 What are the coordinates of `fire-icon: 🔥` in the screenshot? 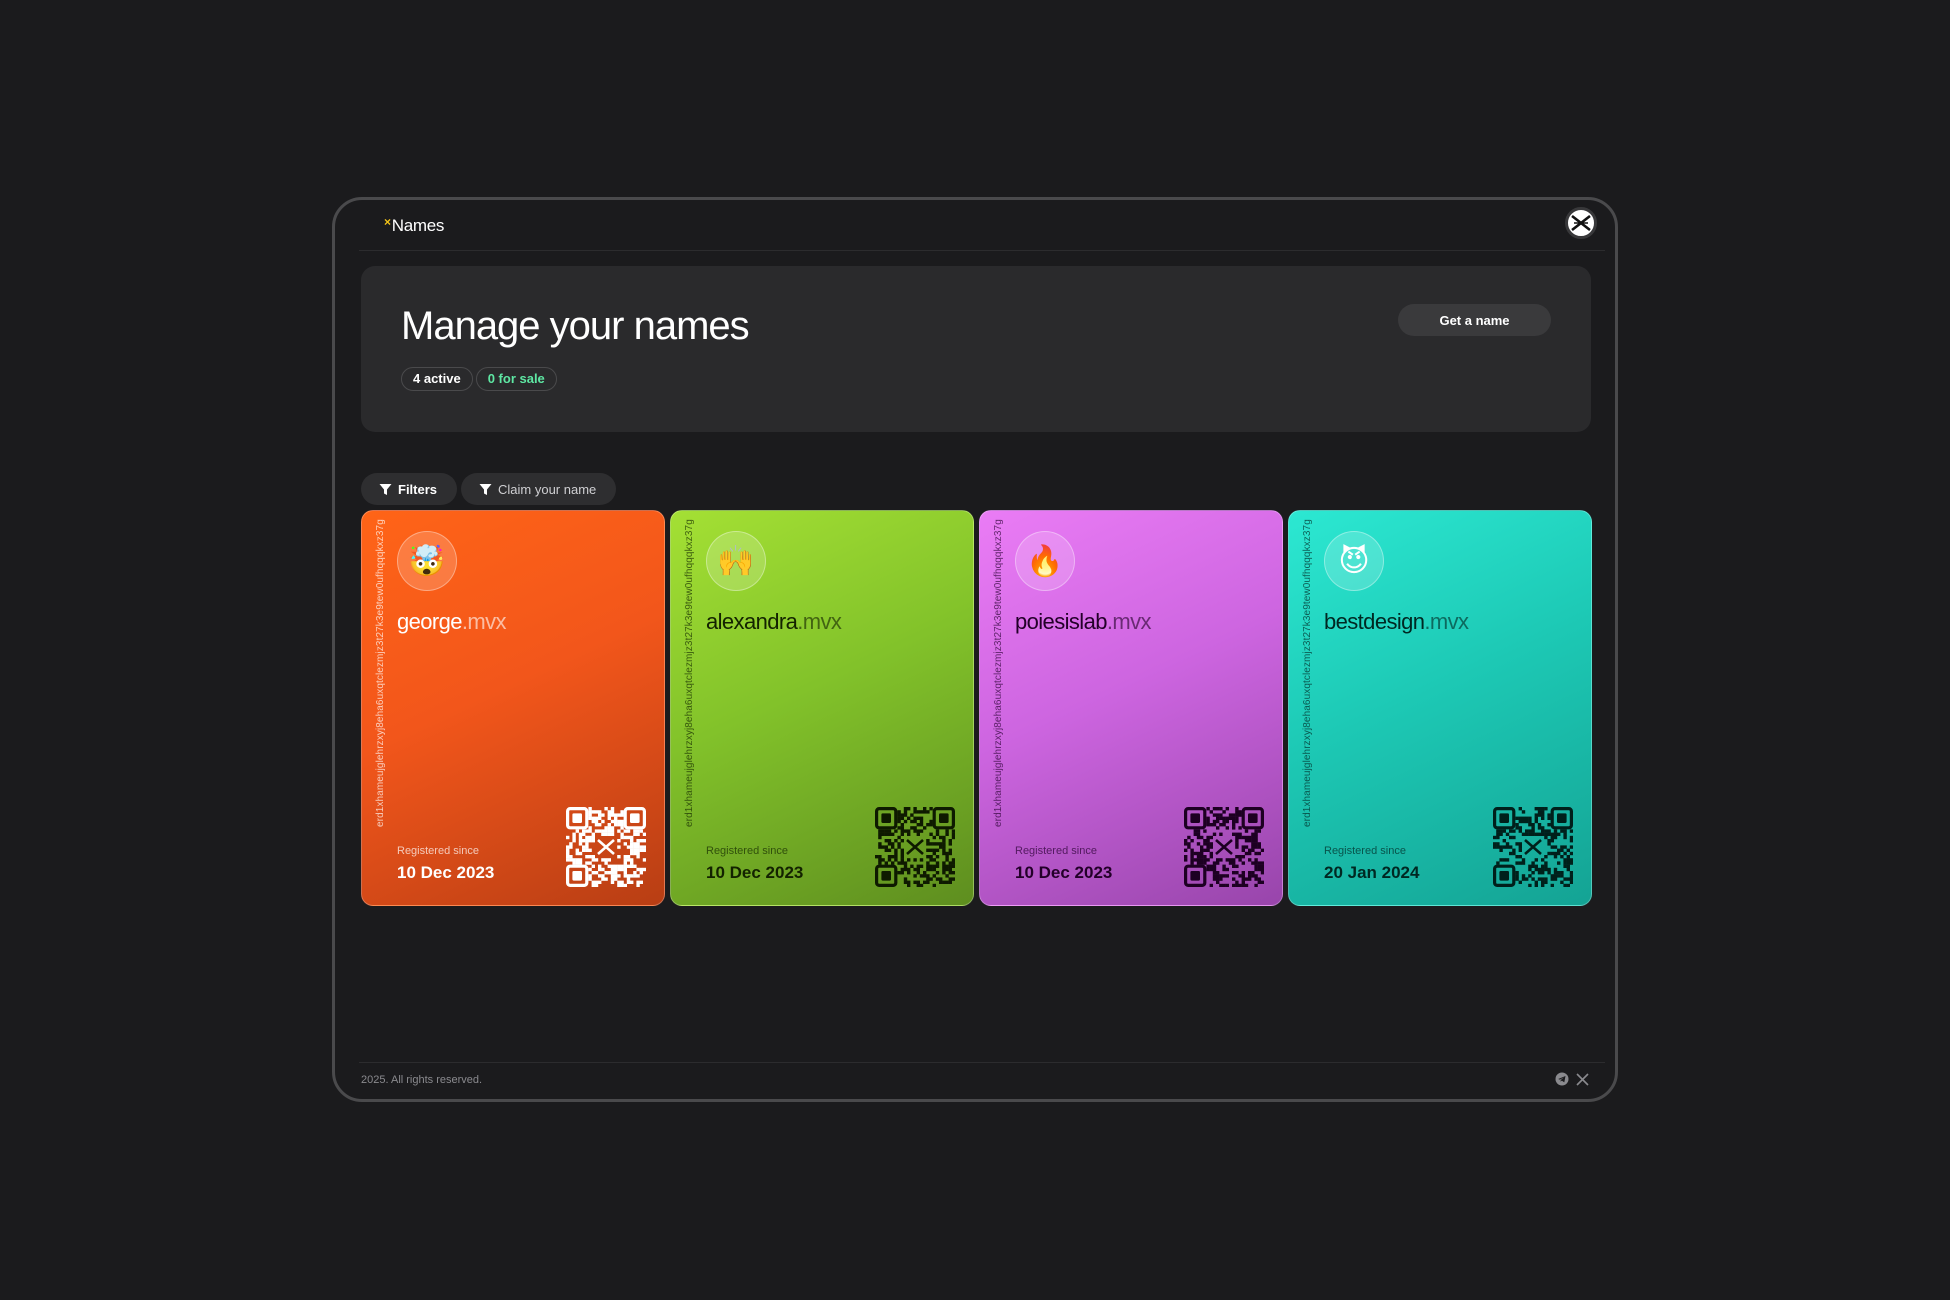 It's located at (1045, 561).